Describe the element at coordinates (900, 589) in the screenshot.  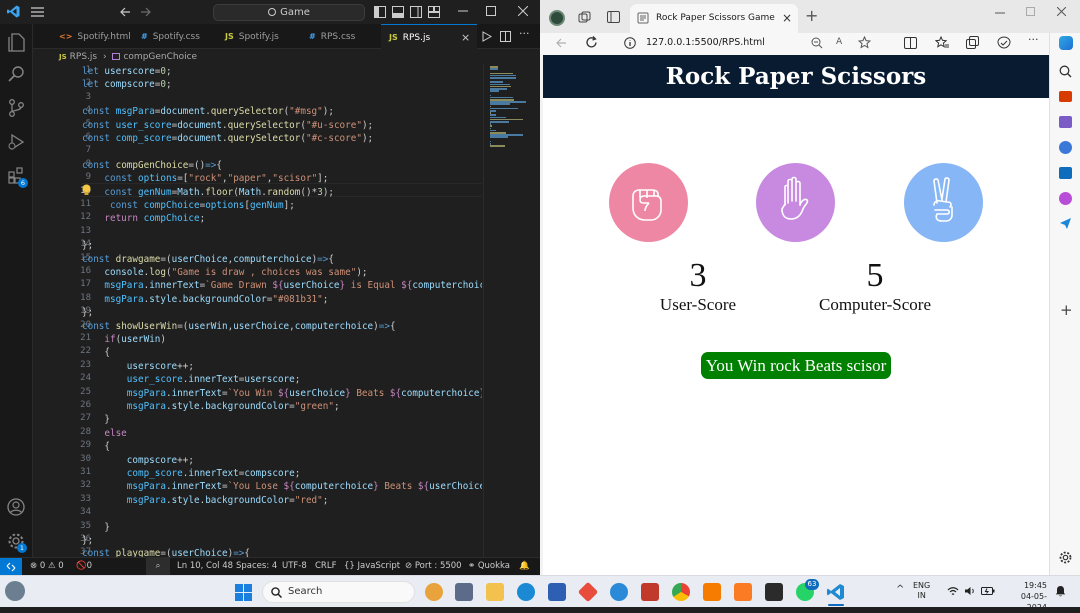
I see `show-hidden-icons-icon: ^` at that location.